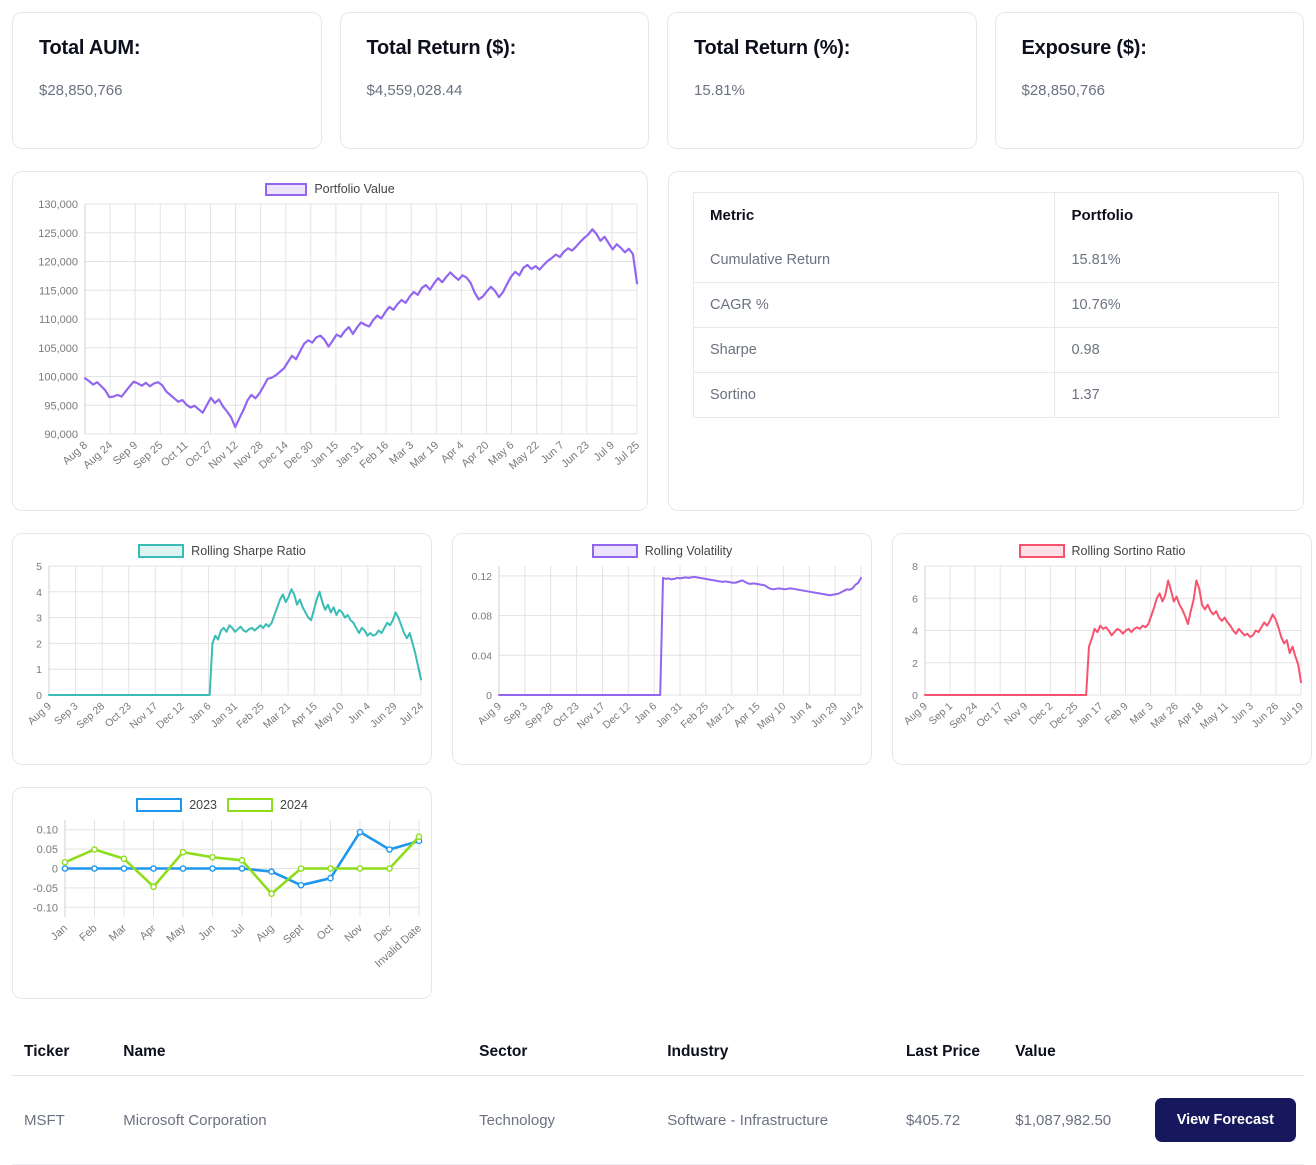 The width and height of the screenshot is (1316, 1165). What do you see at coordinates (1265, 715) in the screenshot?
I see `svg-text: Jun 26` at bounding box center [1265, 715].